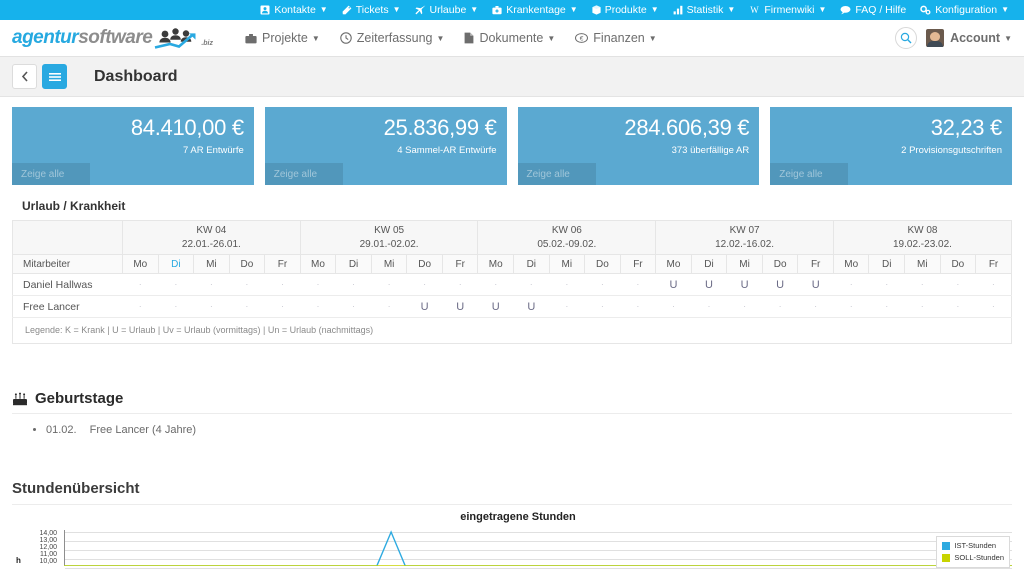 This screenshot has height=569, width=1024. Describe the element at coordinates (440, 127) in the screenshot. I see `kpi-value: 25.836,99 €` at that location.